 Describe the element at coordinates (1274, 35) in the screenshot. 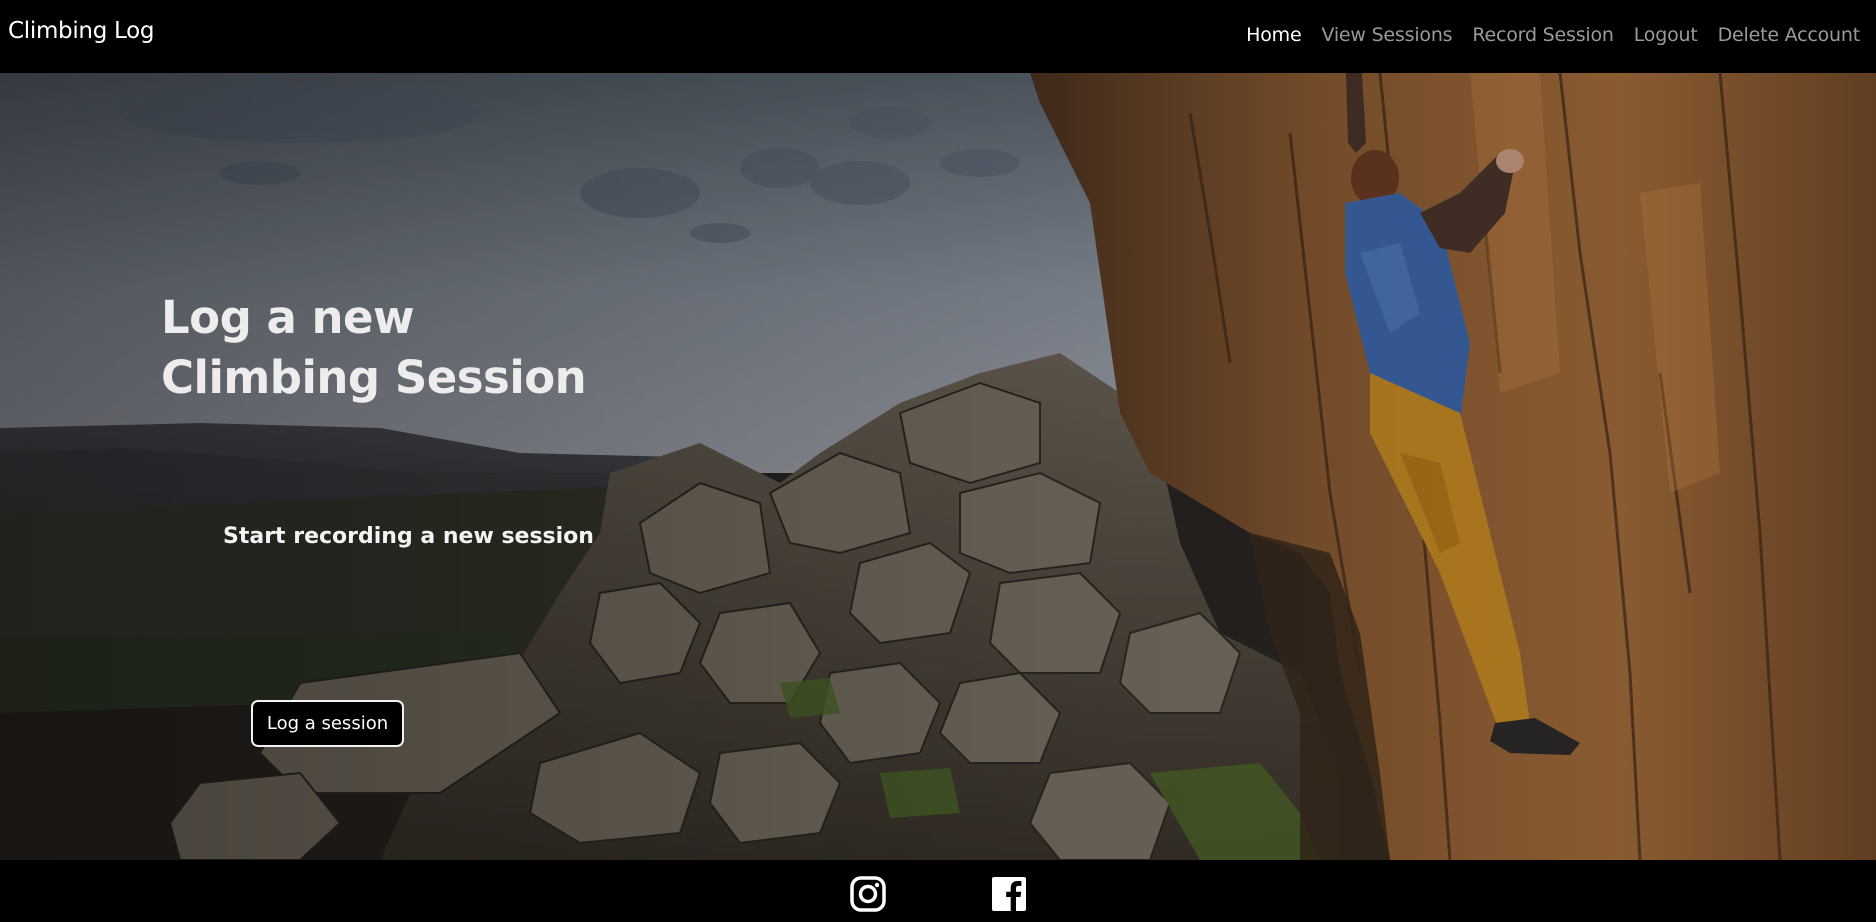

I see `nav-home: Home` at that location.